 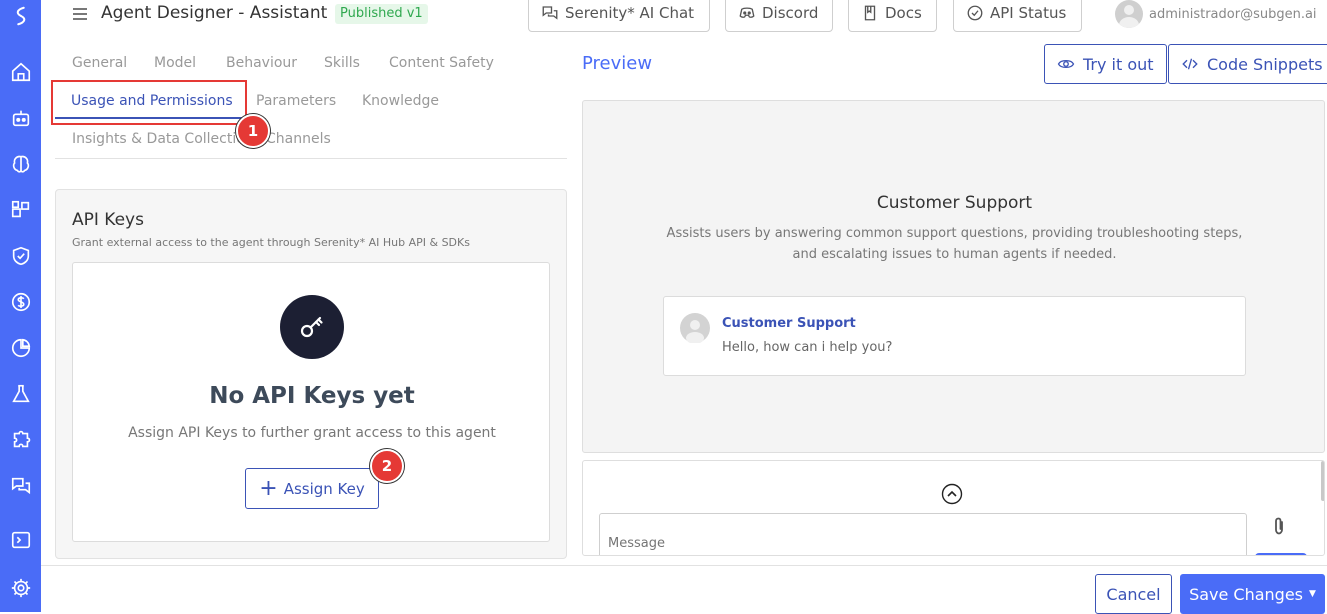 What do you see at coordinates (20, 302) in the screenshot?
I see `dollar-icon` at bounding box center [20, 302].